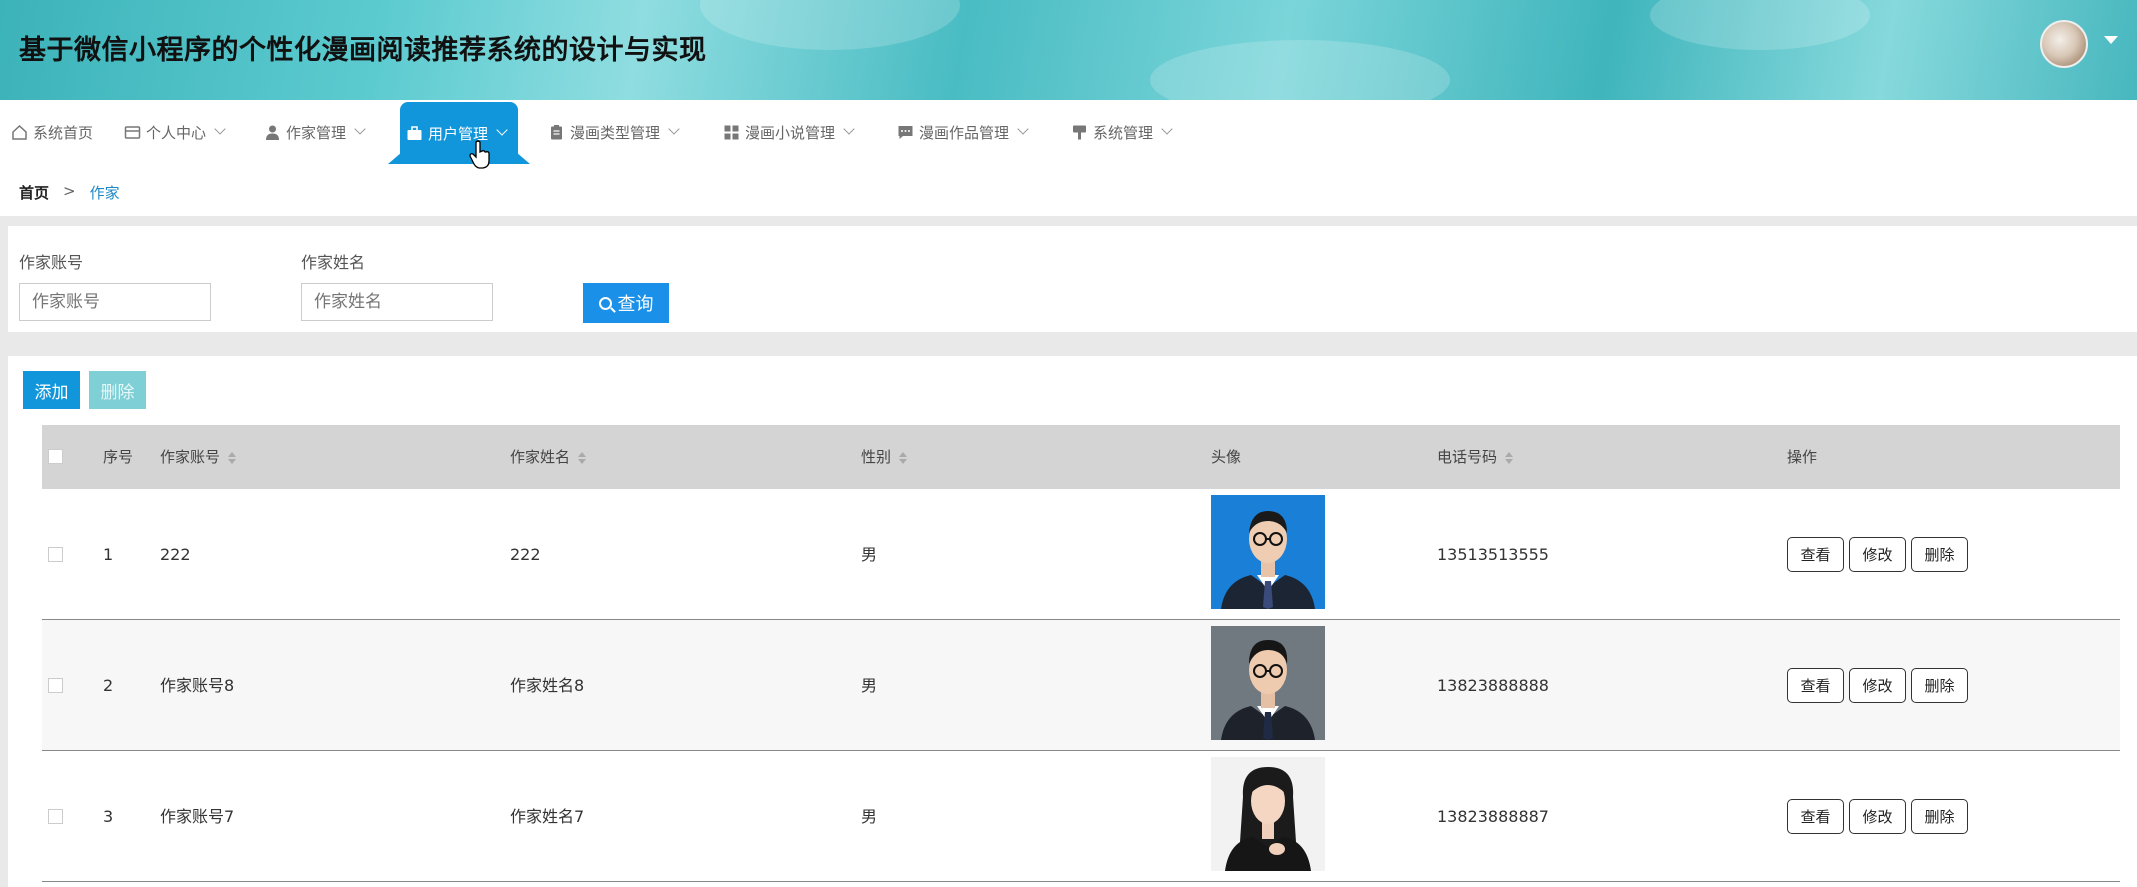  Describe the element at coordinates (108, 554) in the screenshot. I see `cell-index: 1` at that location.